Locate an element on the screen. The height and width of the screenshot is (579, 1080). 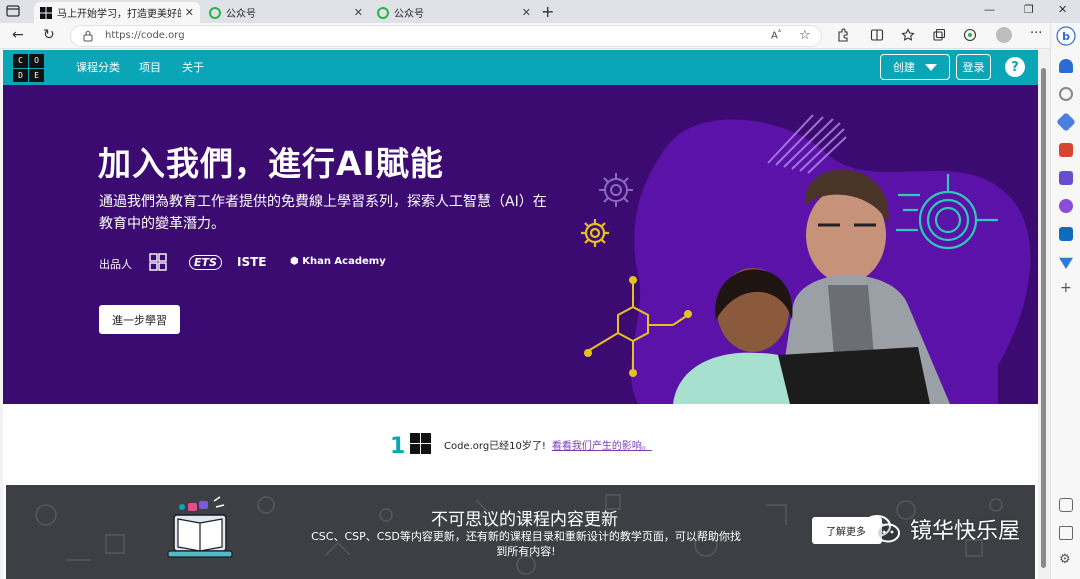
code-org-favicon-icon is located at coordinates (46, 12).